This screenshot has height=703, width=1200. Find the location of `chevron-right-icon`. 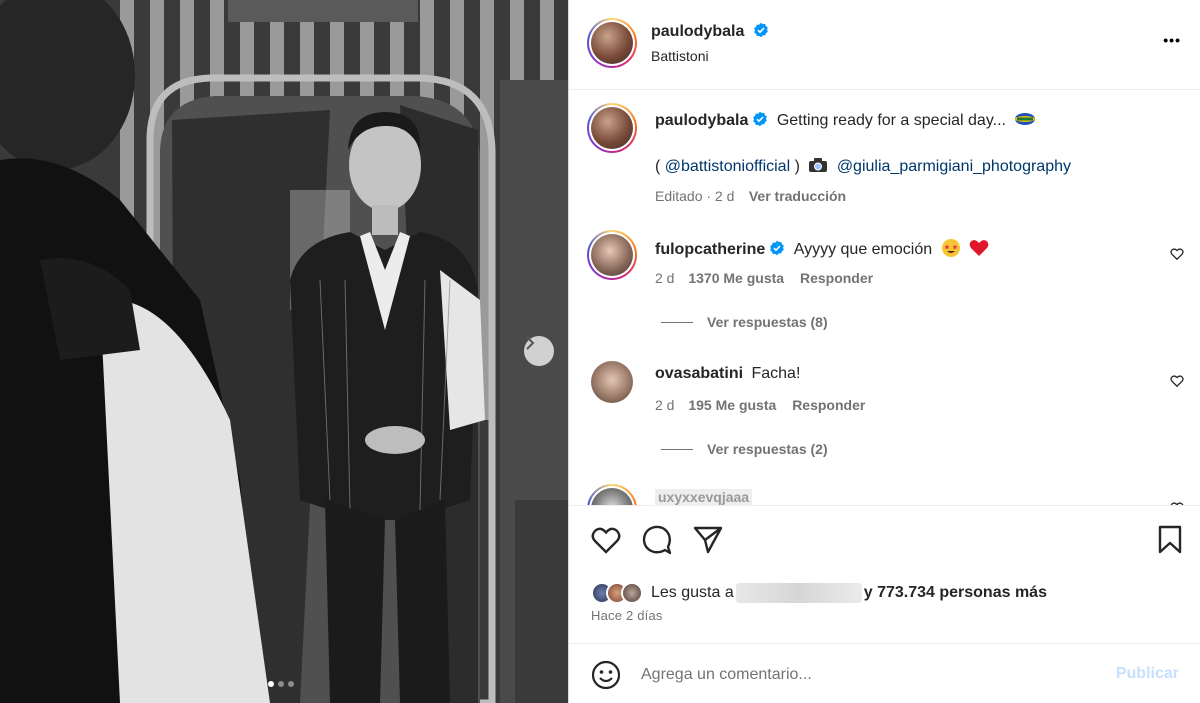

chevron-right-icon is located at coordinates (530, 343).